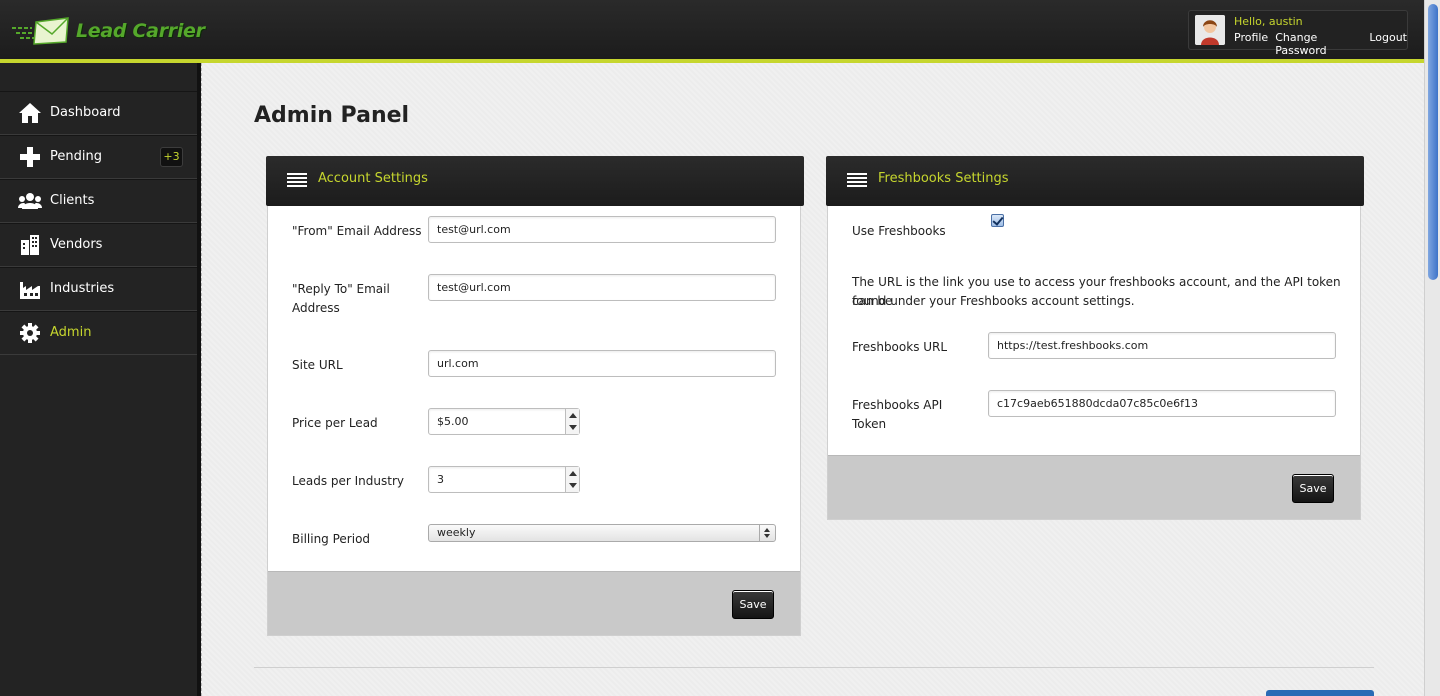  What do you see at coordinates (85, 112) in the screenshot?
I see `sidebar-item-label: Dashboard` at bounding box center [85, 112].